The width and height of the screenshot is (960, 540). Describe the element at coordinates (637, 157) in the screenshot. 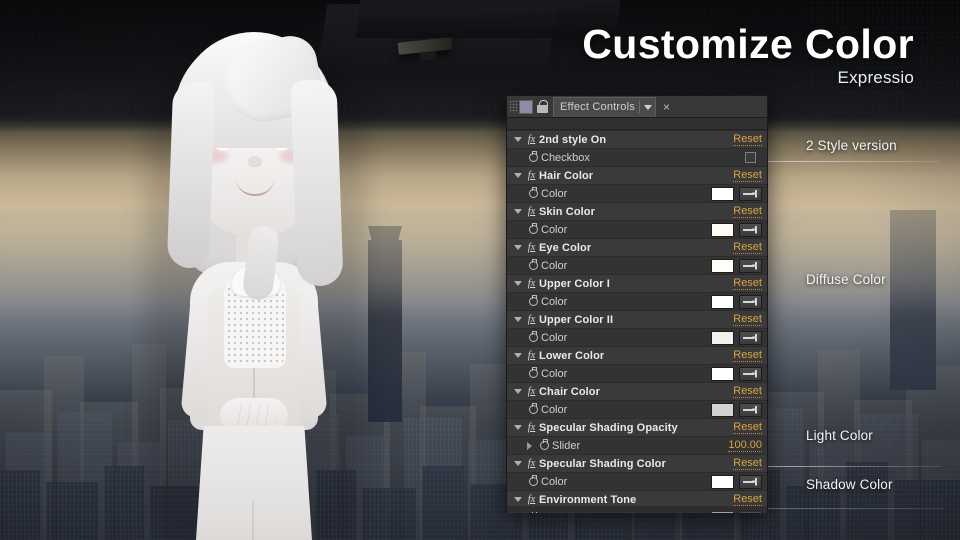

I see `property-row: Checkbox` at that location.